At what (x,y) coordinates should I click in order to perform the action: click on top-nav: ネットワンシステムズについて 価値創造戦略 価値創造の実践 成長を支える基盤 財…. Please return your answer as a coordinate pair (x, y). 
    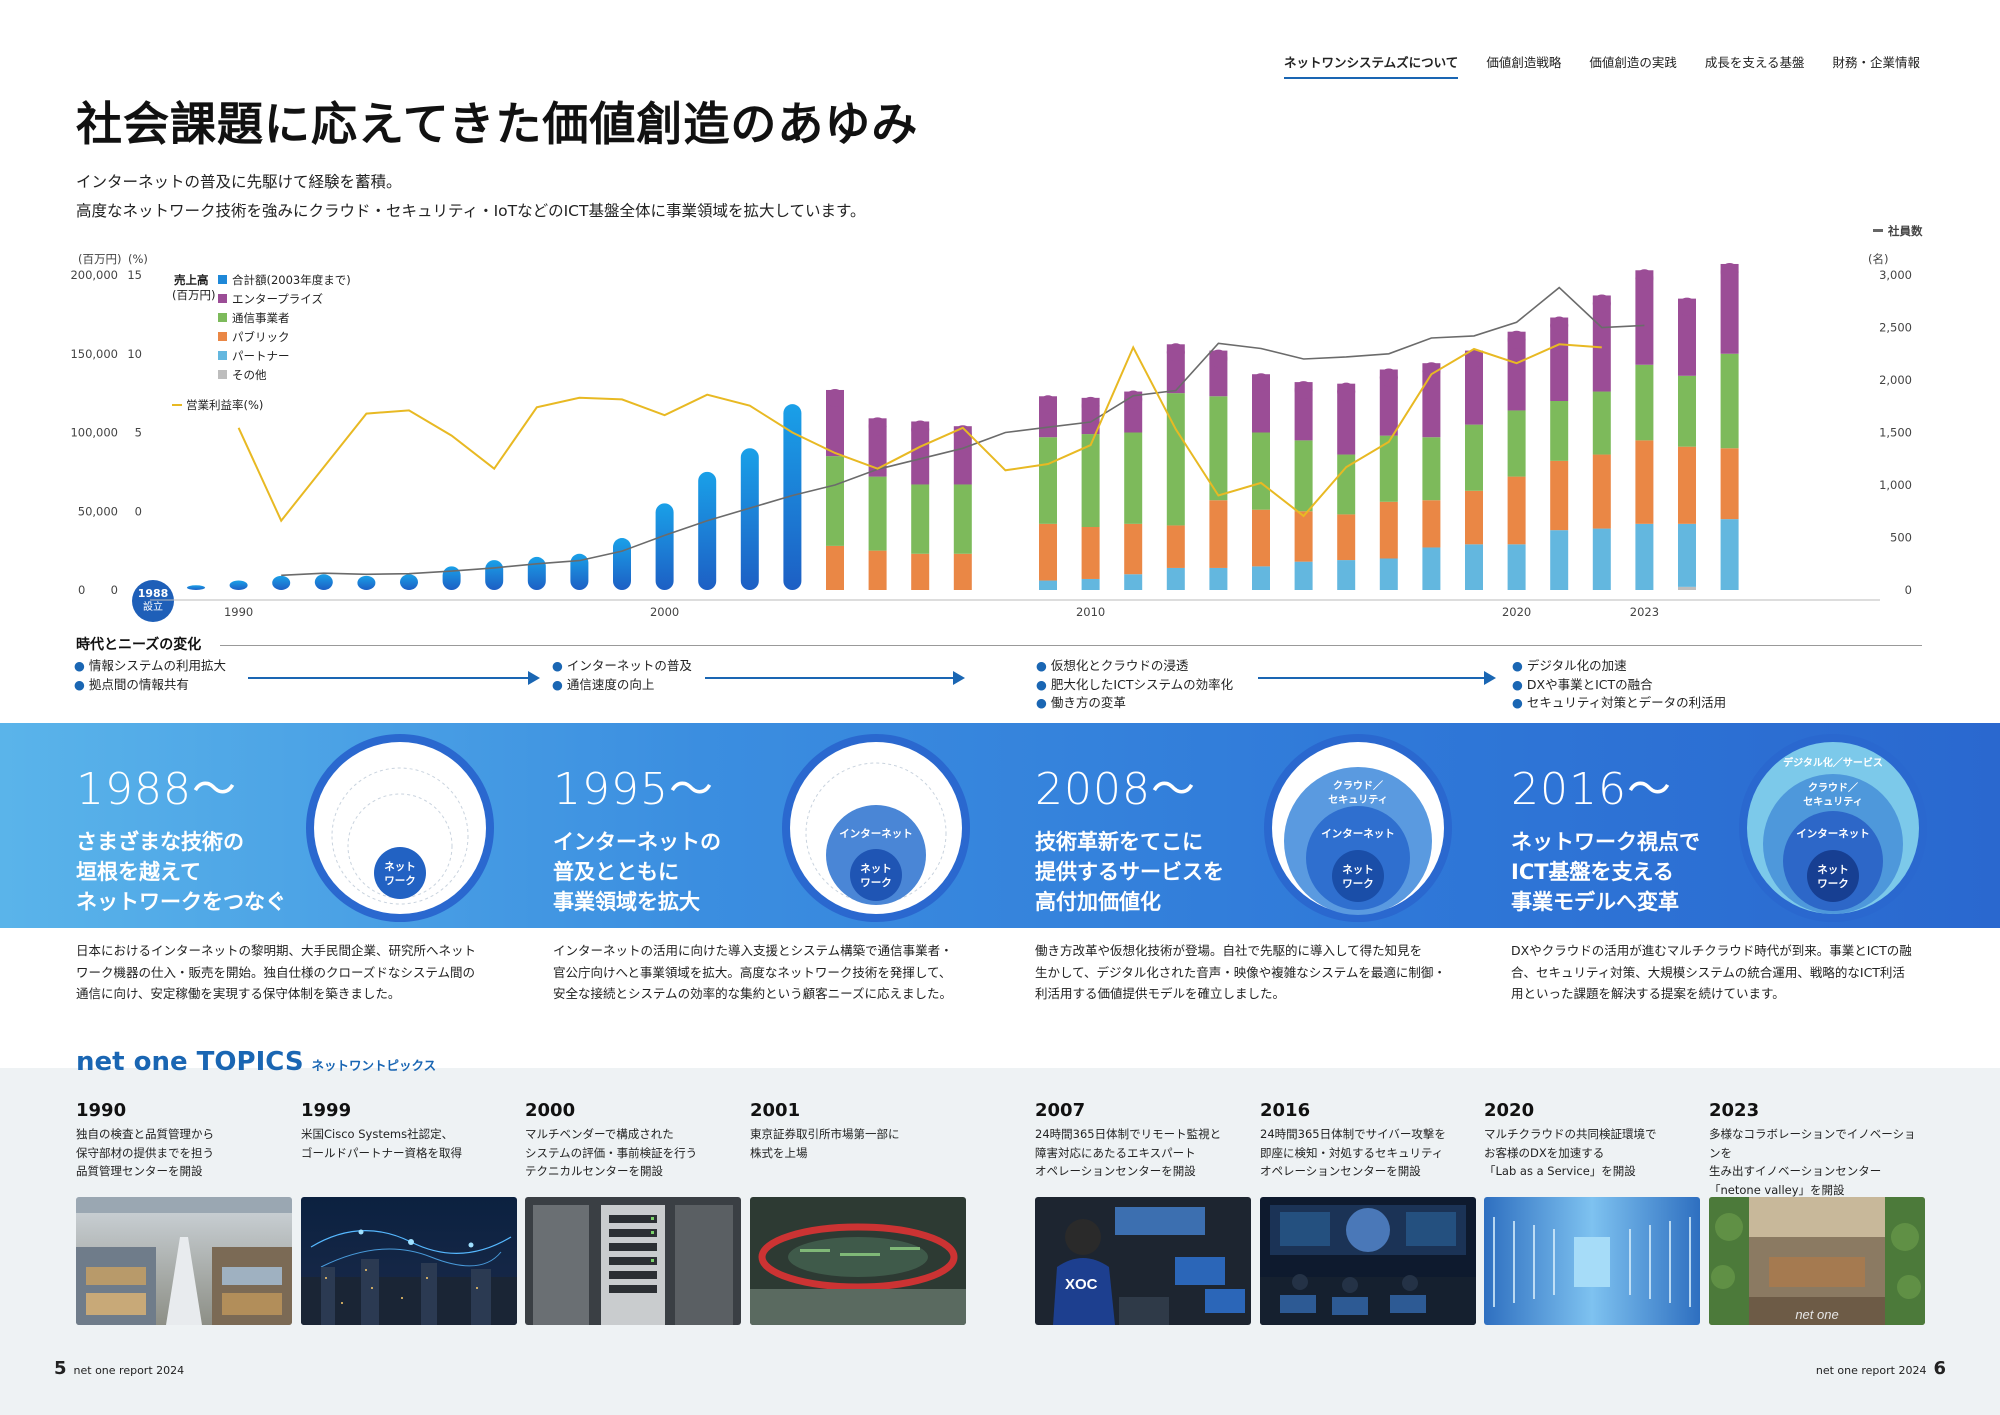
    Looking at the image, I should click on (1602, 65).